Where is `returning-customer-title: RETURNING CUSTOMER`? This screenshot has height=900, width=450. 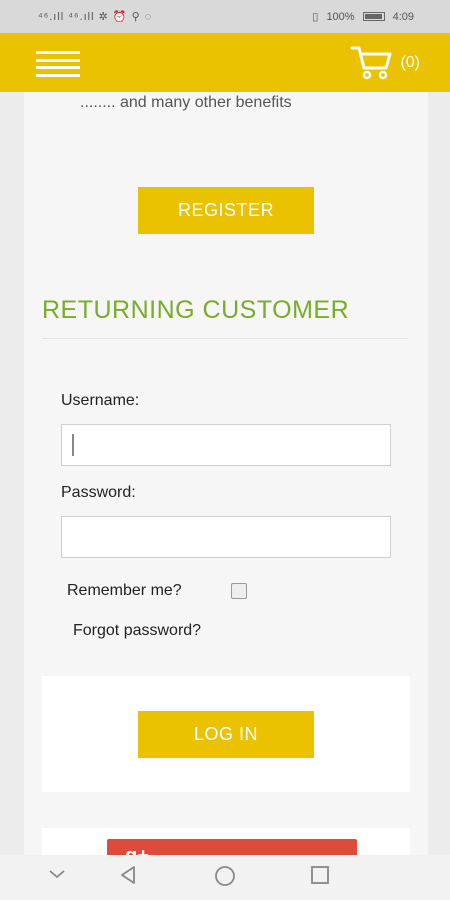 returning-customer-title: RETURNING CUSTOMER is located at coordinates (196, 310).